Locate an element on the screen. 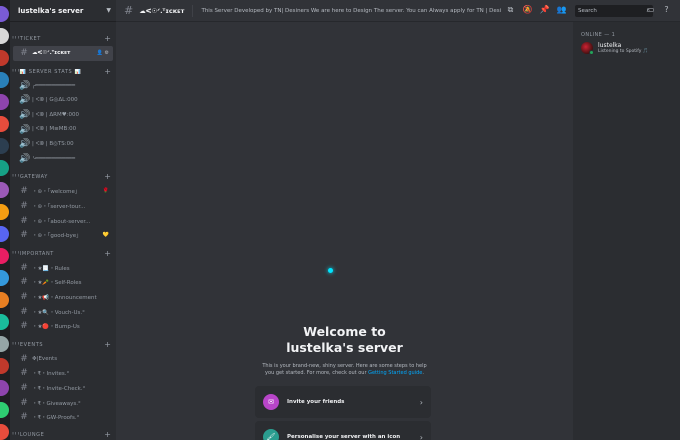 The width and height of the screenshot is (680, 440). channel-category: ꞋꞋꞋEVENTS + is located at coordinates (63, 345).